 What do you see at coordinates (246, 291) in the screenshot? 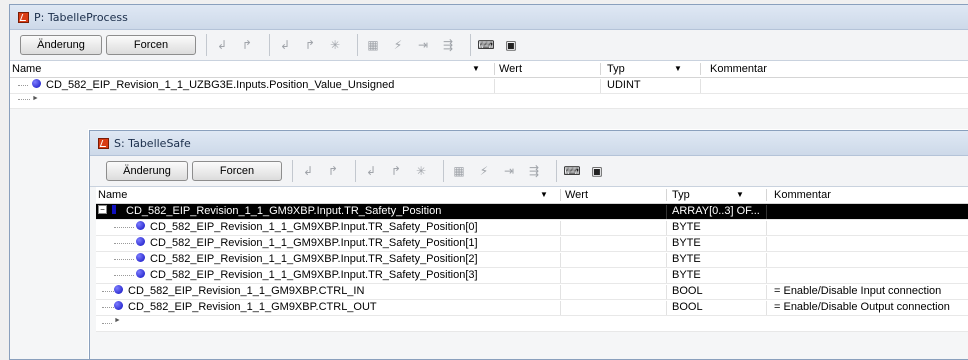
I see `row-name: CD_582_EIP_Revision_1_1_GM9XBP.CTRL_IN` at bounding box center [246, 291].